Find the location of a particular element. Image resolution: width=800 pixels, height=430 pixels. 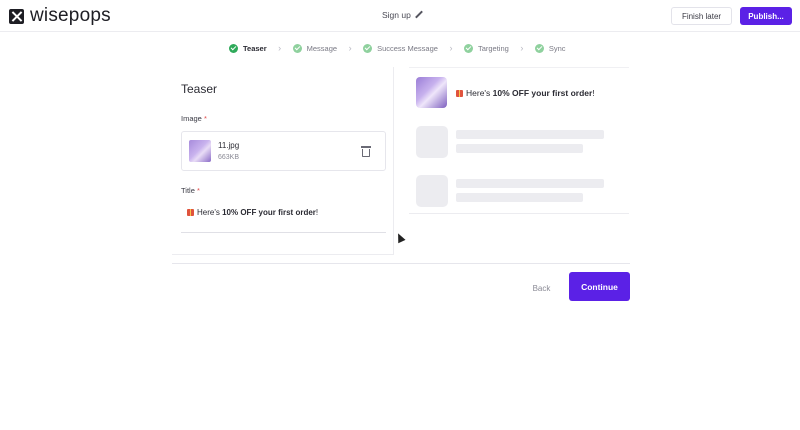

file-name: 11.jpg is located at coordinates (229, 145).